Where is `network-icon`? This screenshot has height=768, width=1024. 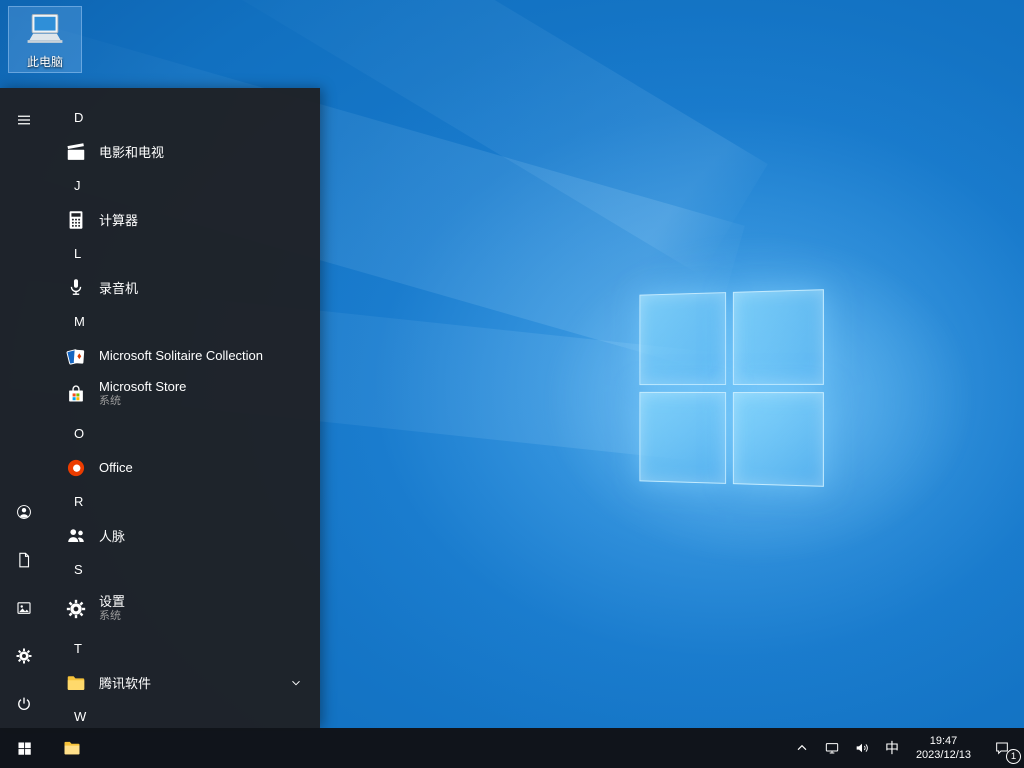 network-icon is located at coordinates (832, 748).